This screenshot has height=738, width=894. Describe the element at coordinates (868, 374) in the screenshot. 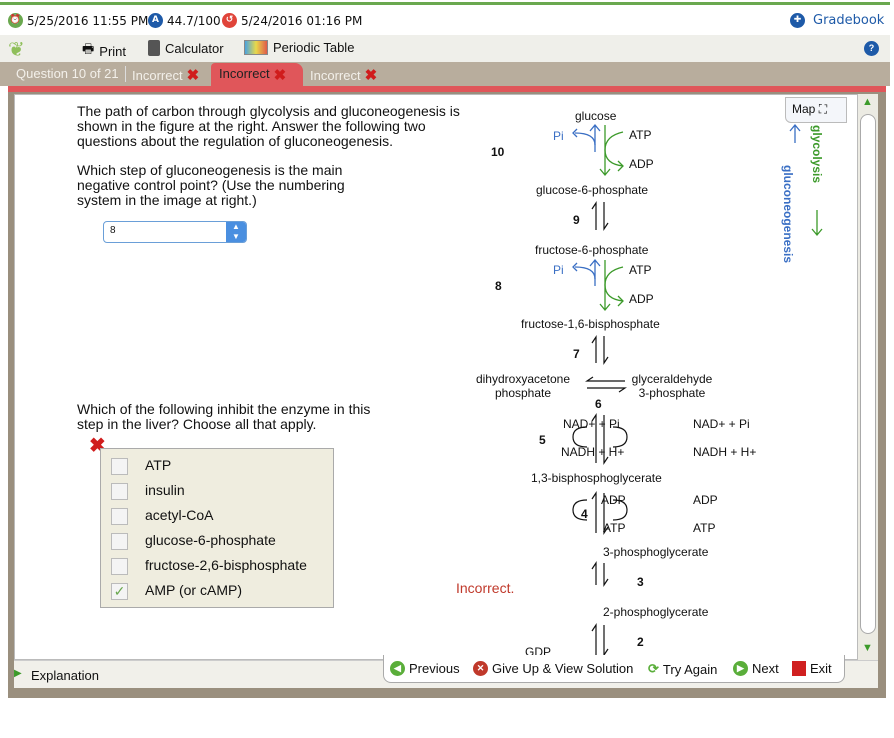

I see `scroll-thumb` at that location.